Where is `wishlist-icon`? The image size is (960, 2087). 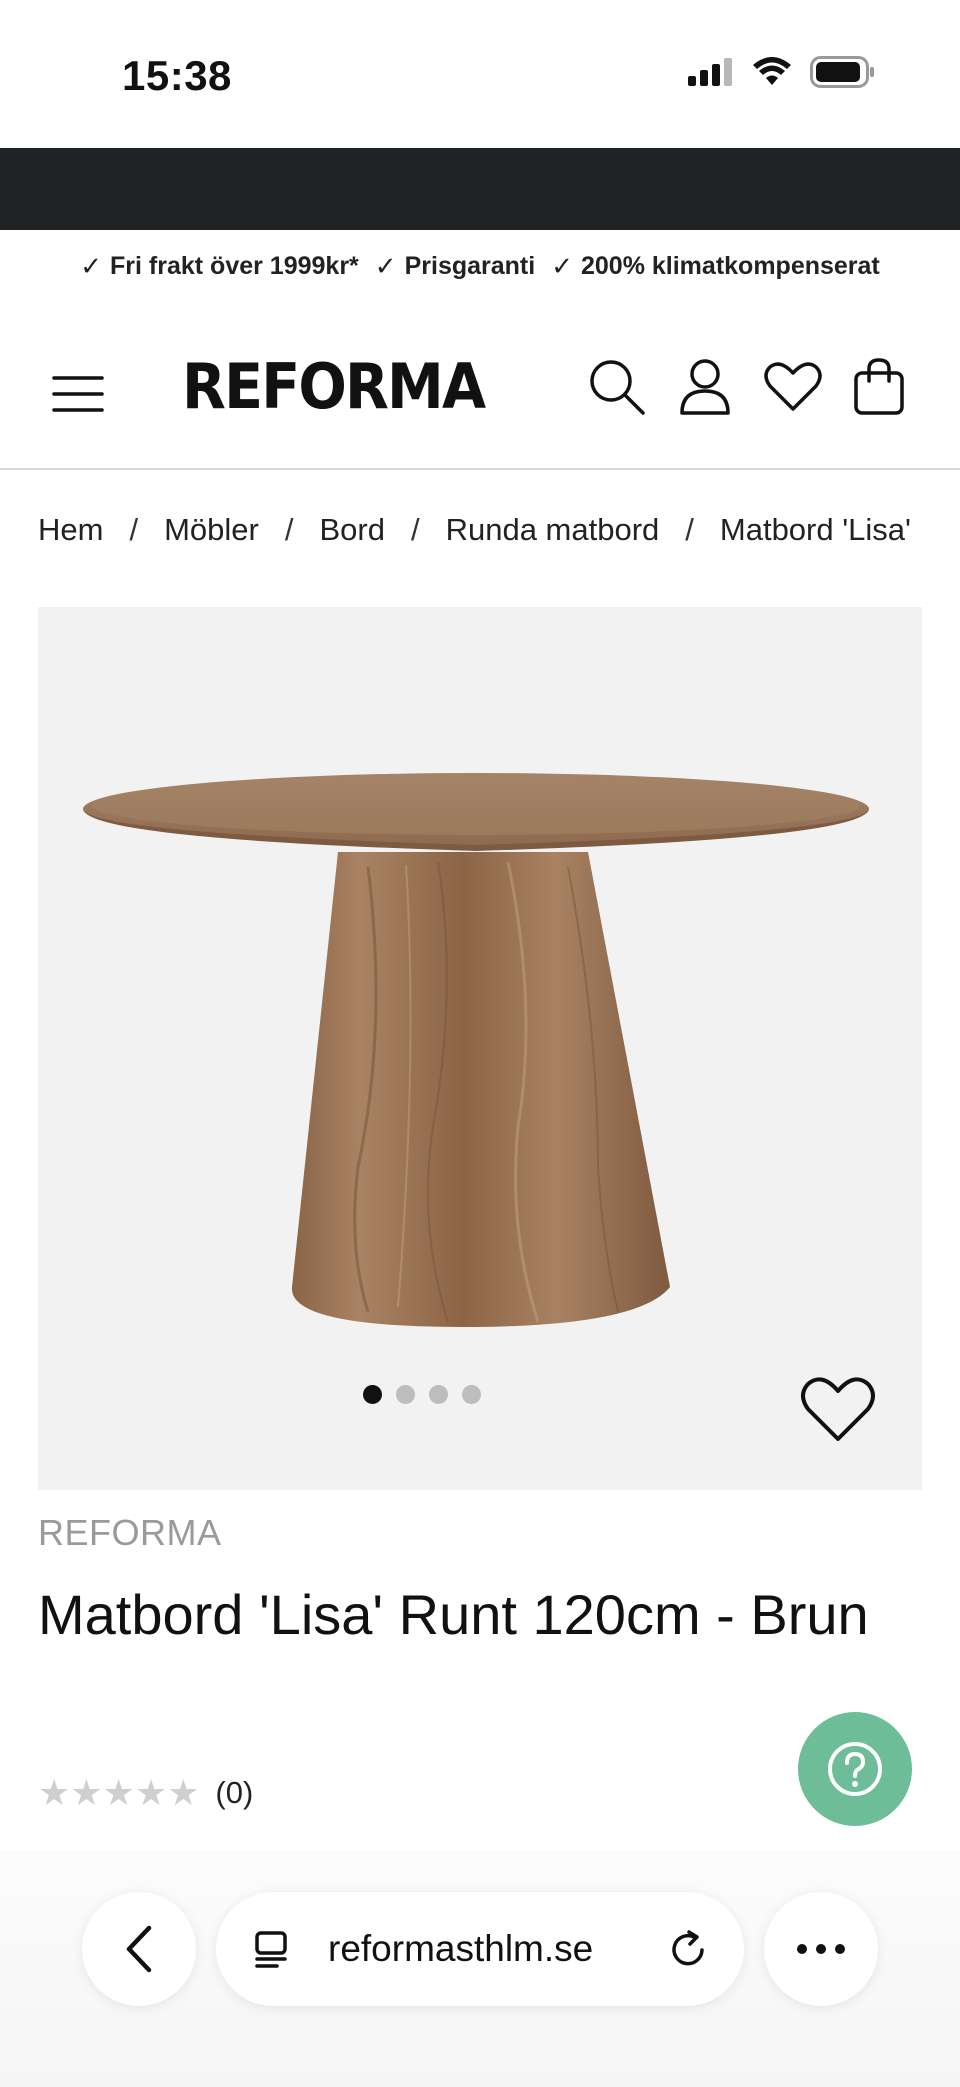
wishlist-icon is located at coordinates (793, 387).